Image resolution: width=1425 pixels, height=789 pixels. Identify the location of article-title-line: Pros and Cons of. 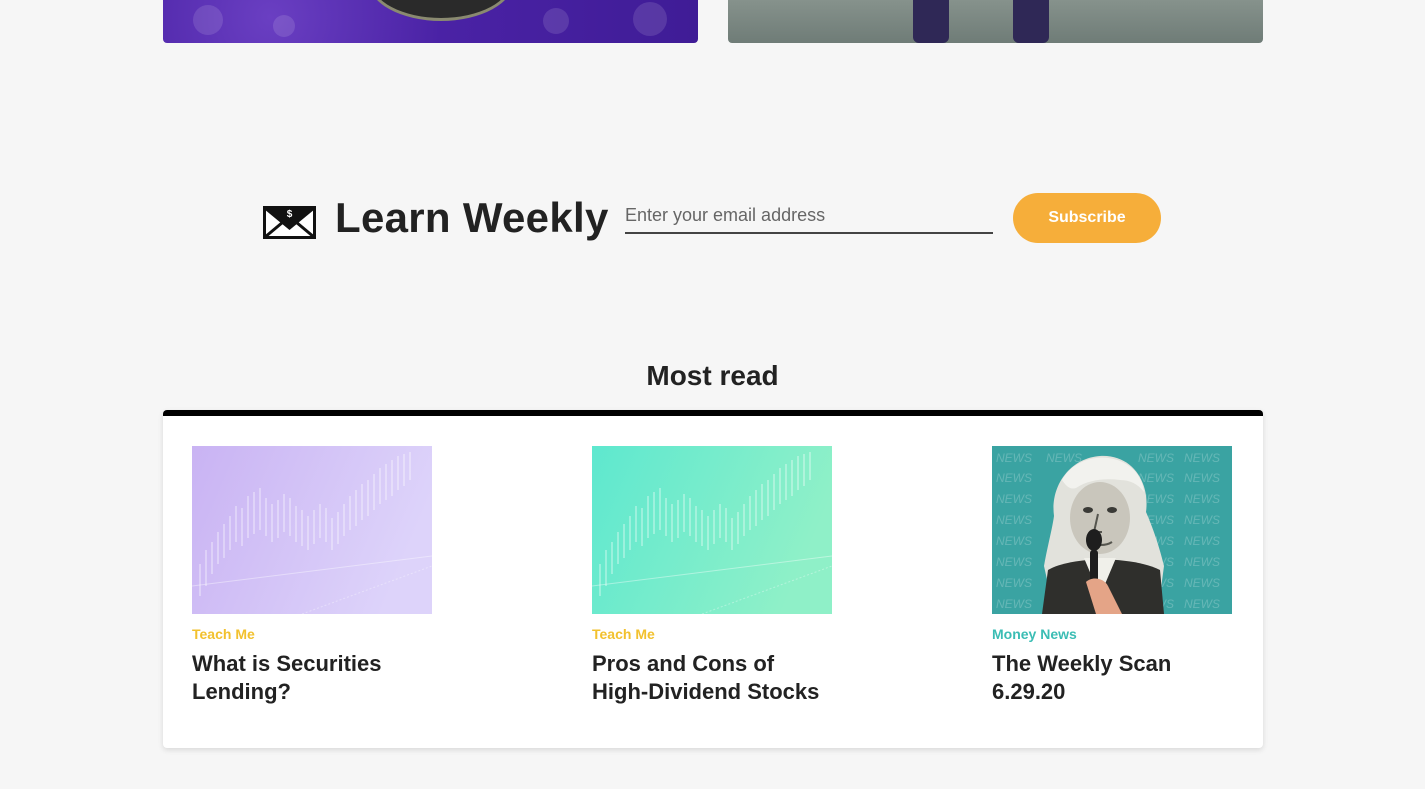
(683, 663).